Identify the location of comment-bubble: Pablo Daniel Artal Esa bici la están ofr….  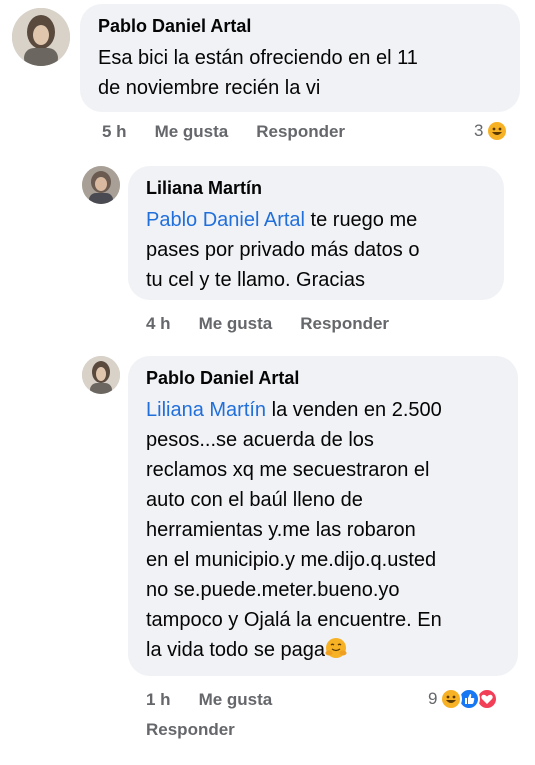
(300, 58).